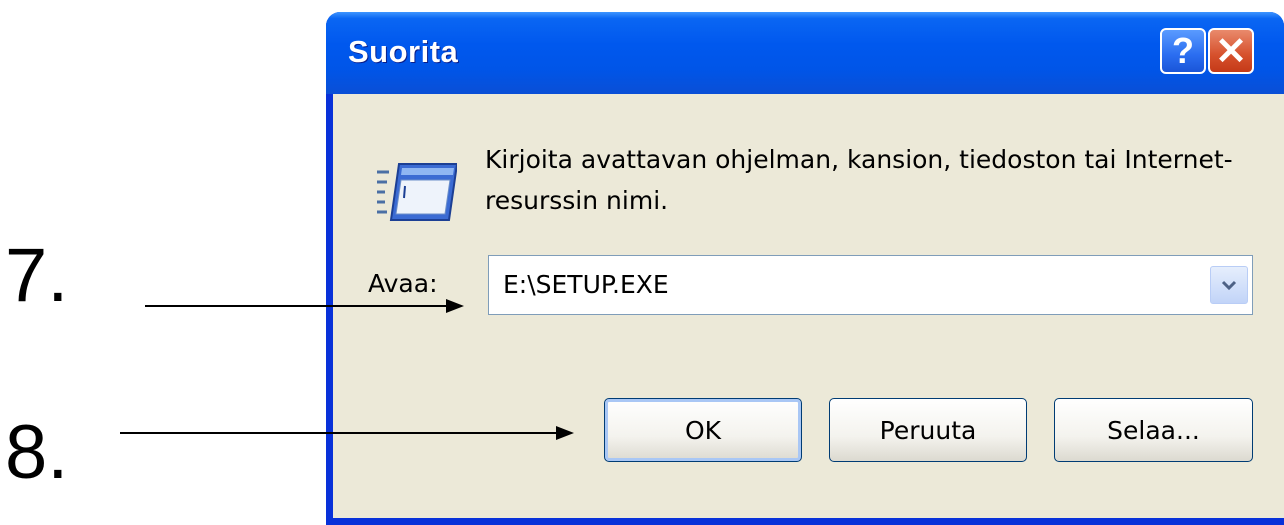 The image size is (1284, 525). Describe the element at coordinates (347, 433) in the screenshot. I see `arrow-to-ok-button` at that location.